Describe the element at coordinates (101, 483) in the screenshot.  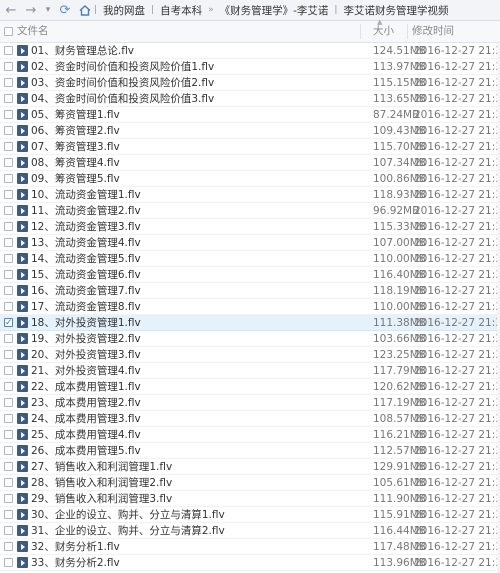
I see `file-name: 28、销售收入和利润管理2.flv` at that location.